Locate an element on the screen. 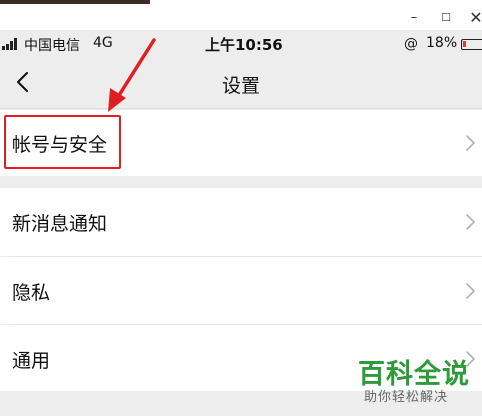 The image size is (482, 416). close-button: ✕ is located at coordinates (471, 17).